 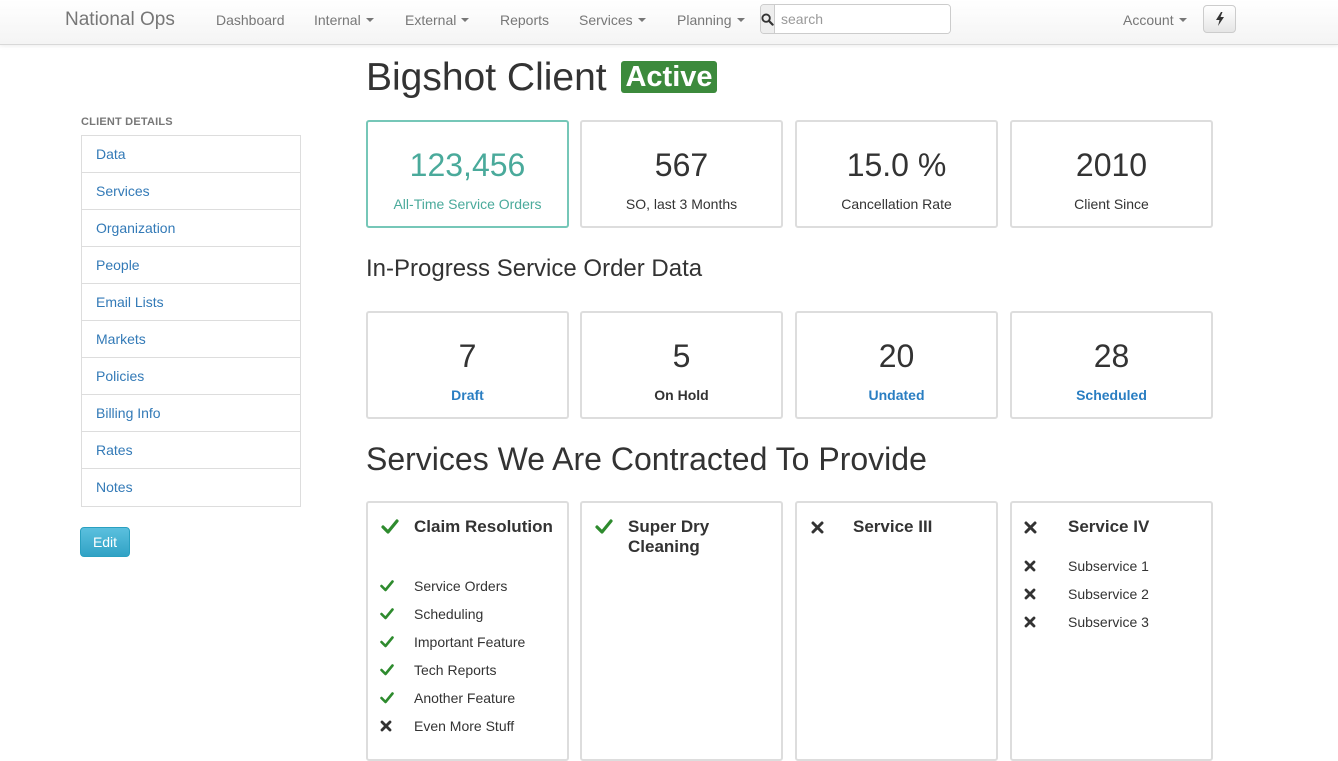 What do you see at coordinates (862, 19) in the screenshot?
I see `search-input` at bounding box center [862, 19].